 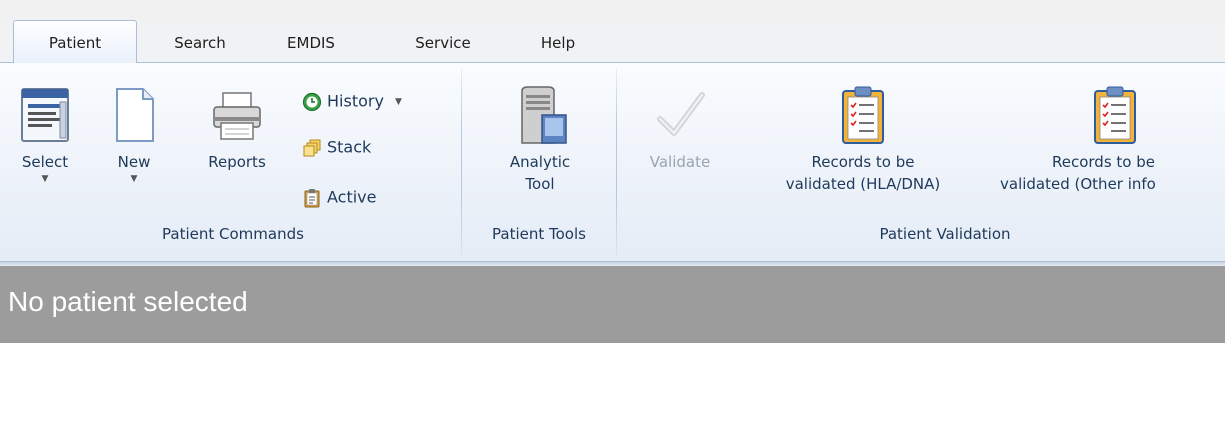 What do you see at coordinates (1078, 184) in the screenshot?
I see `records-other-label-line2: validated (Other info` at bounding box center [1078, 184].